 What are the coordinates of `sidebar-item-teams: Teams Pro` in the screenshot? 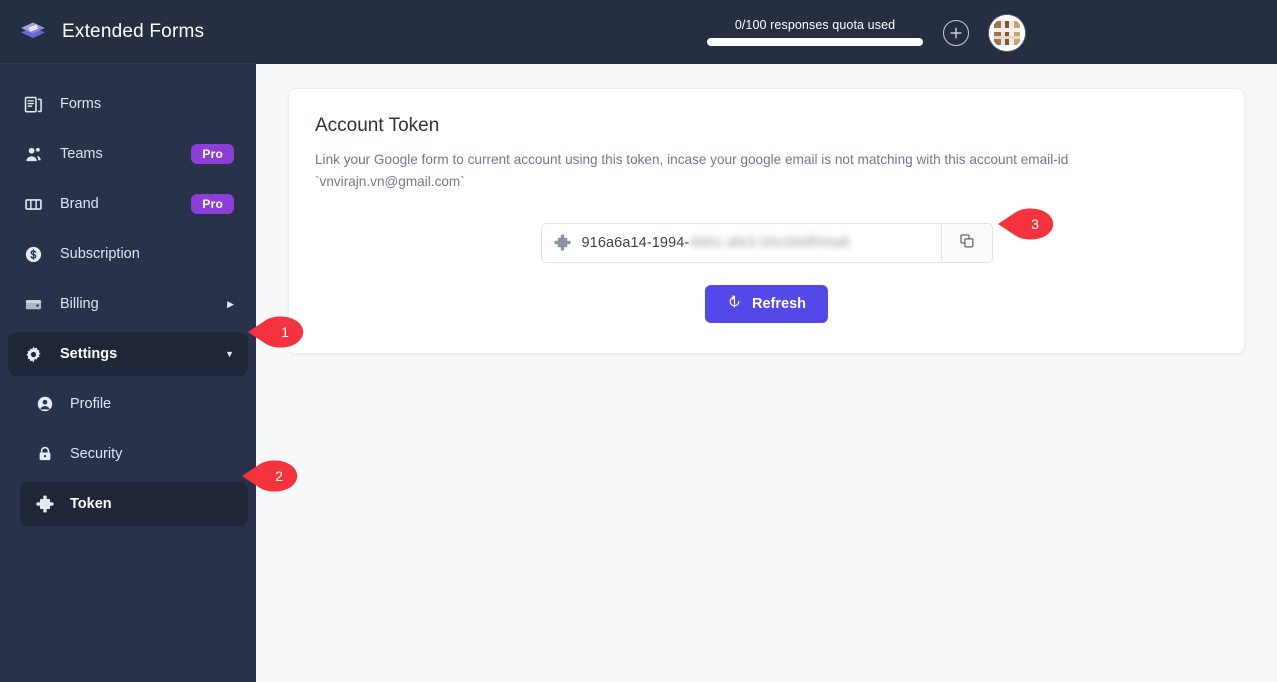 It's located at (128, 154).